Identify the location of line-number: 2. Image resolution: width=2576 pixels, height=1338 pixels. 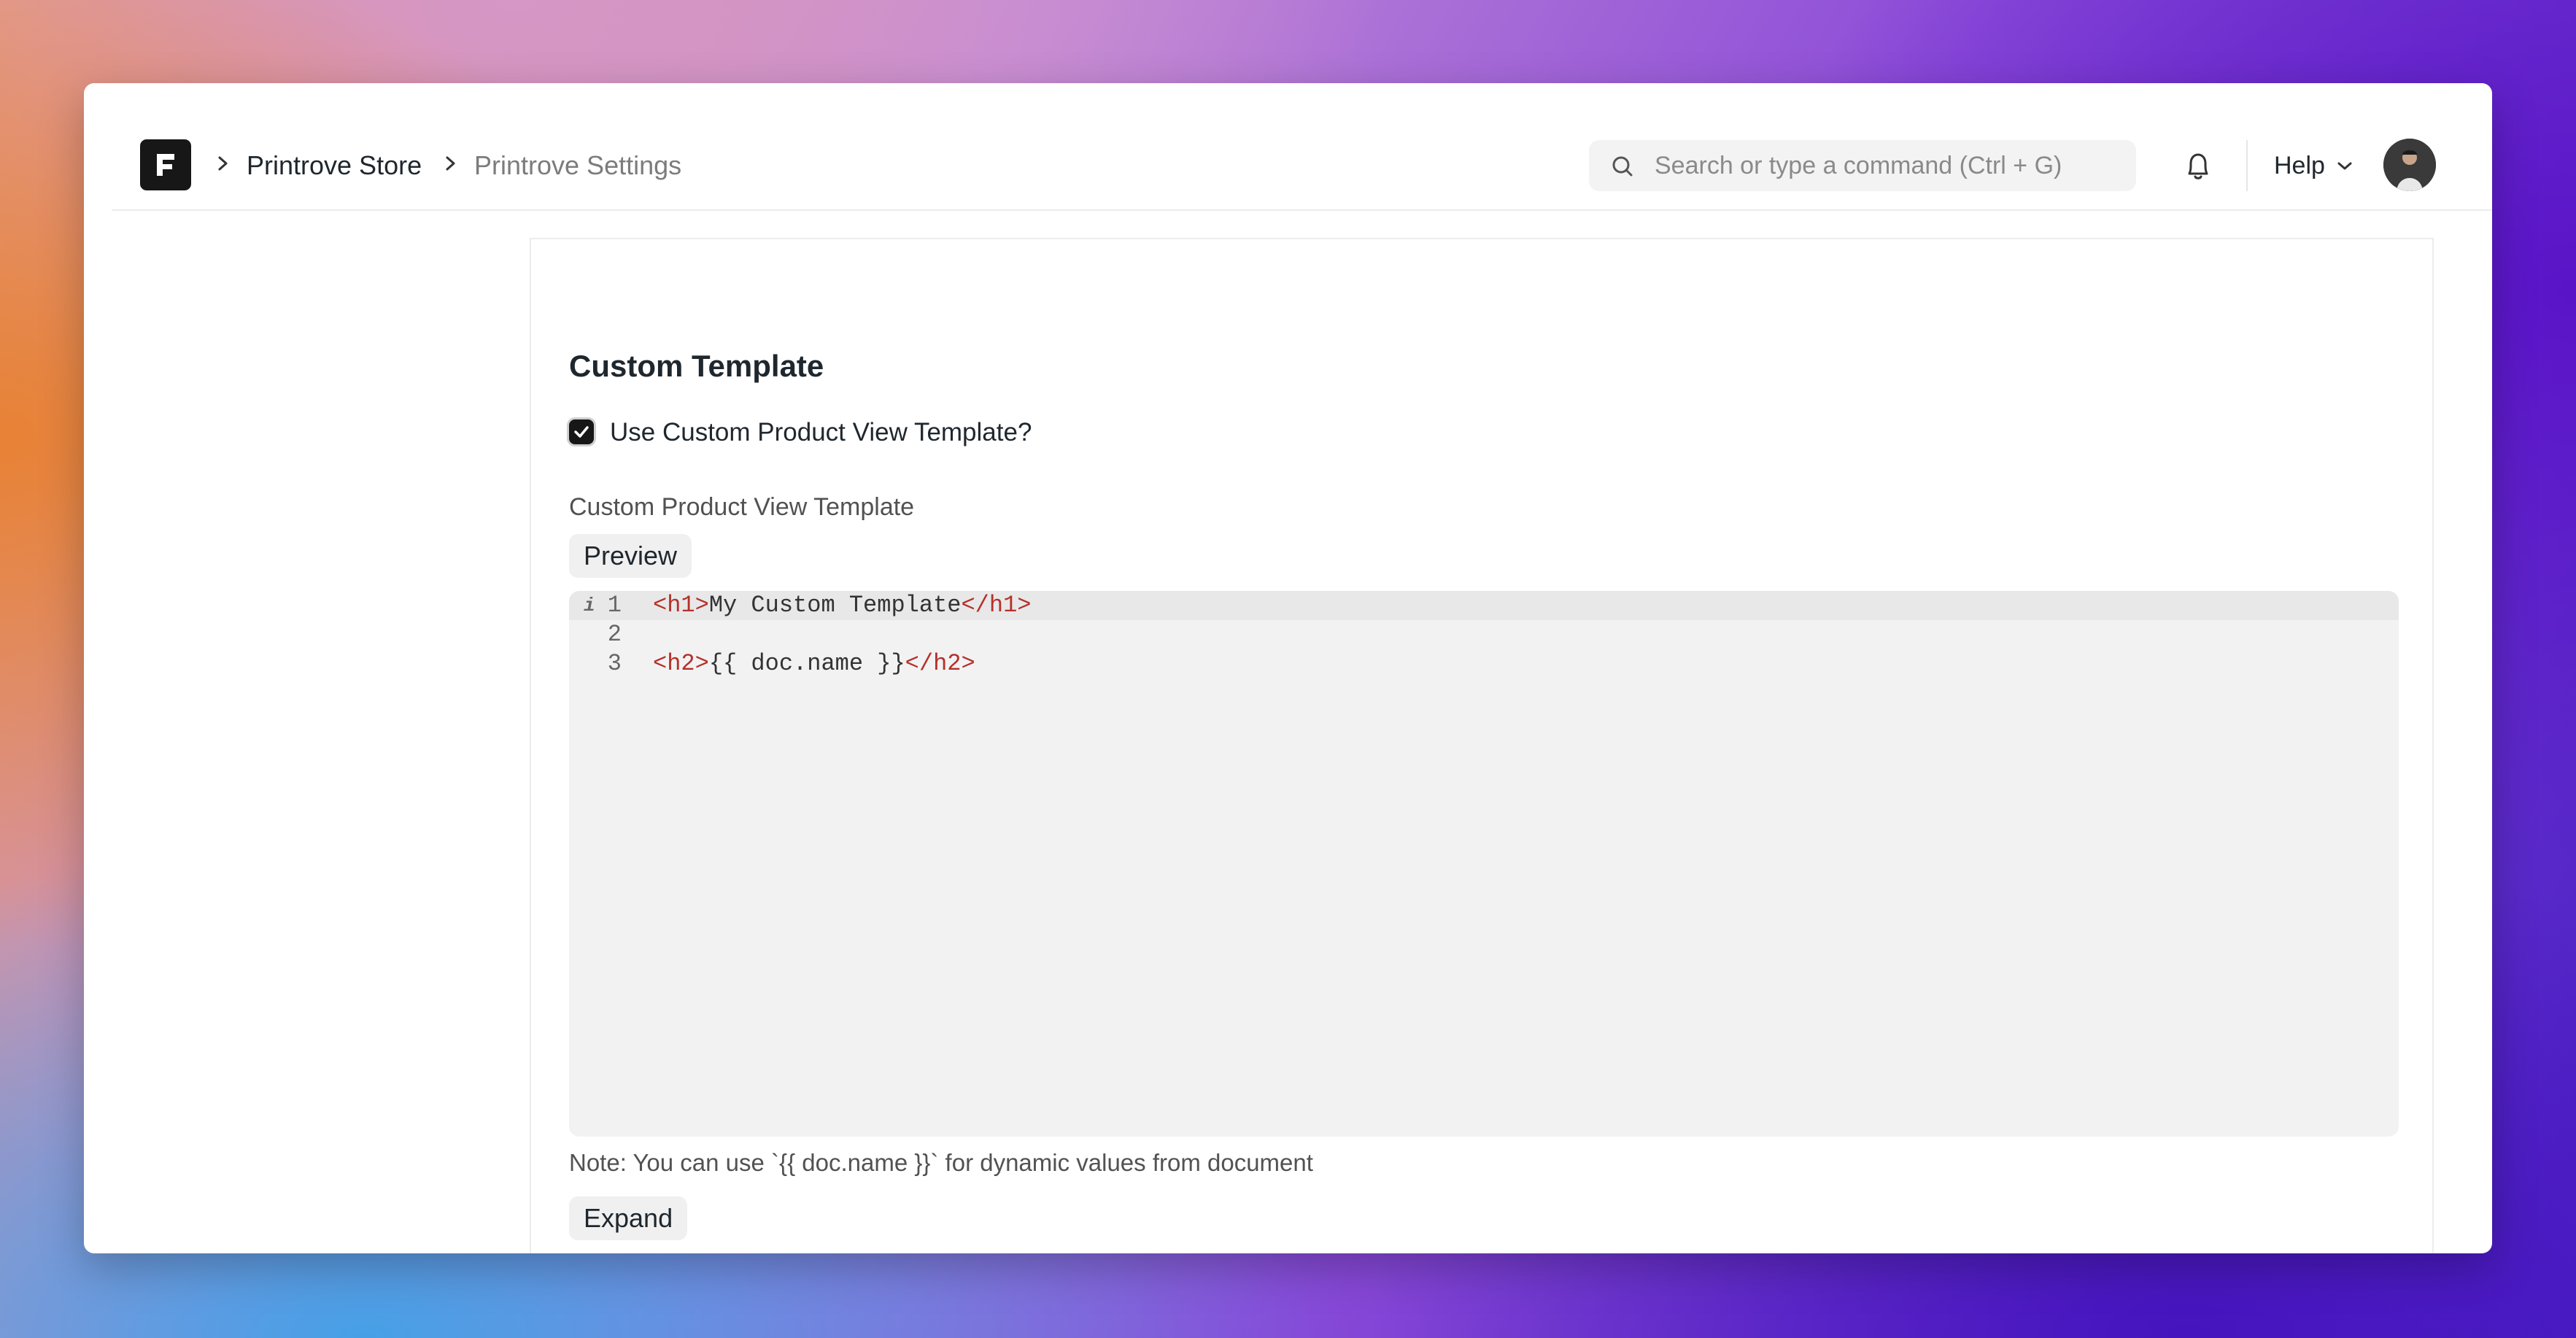
(614, 635).